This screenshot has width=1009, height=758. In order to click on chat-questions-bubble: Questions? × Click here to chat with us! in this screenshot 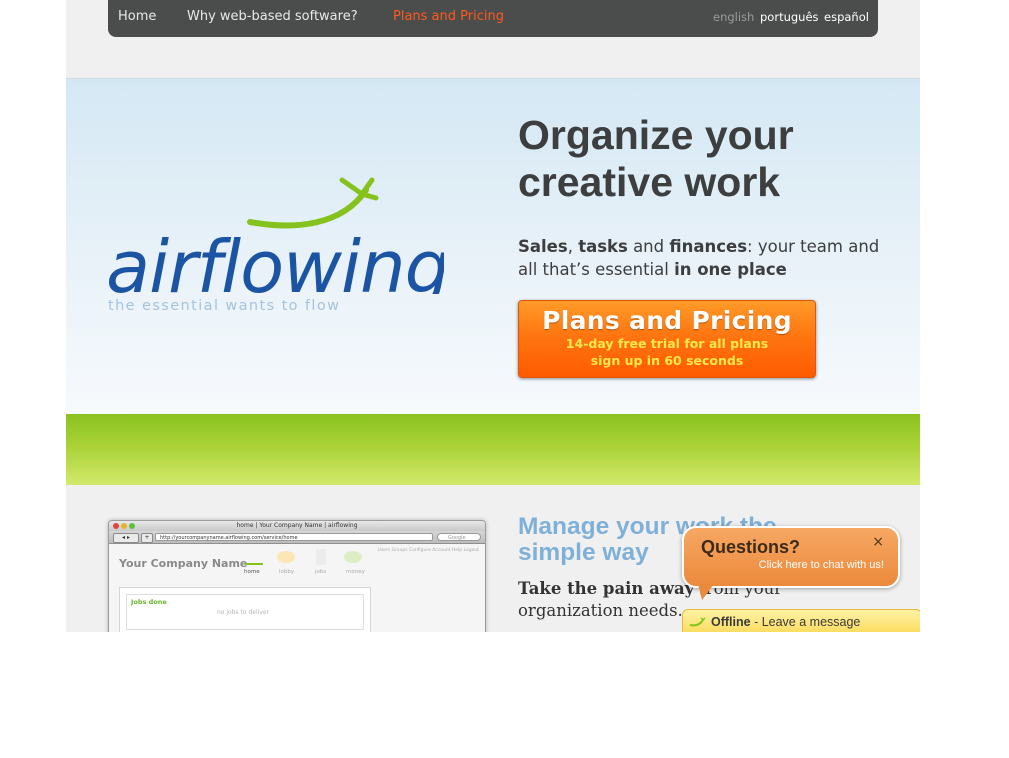, I will do `click(791, 563)`.